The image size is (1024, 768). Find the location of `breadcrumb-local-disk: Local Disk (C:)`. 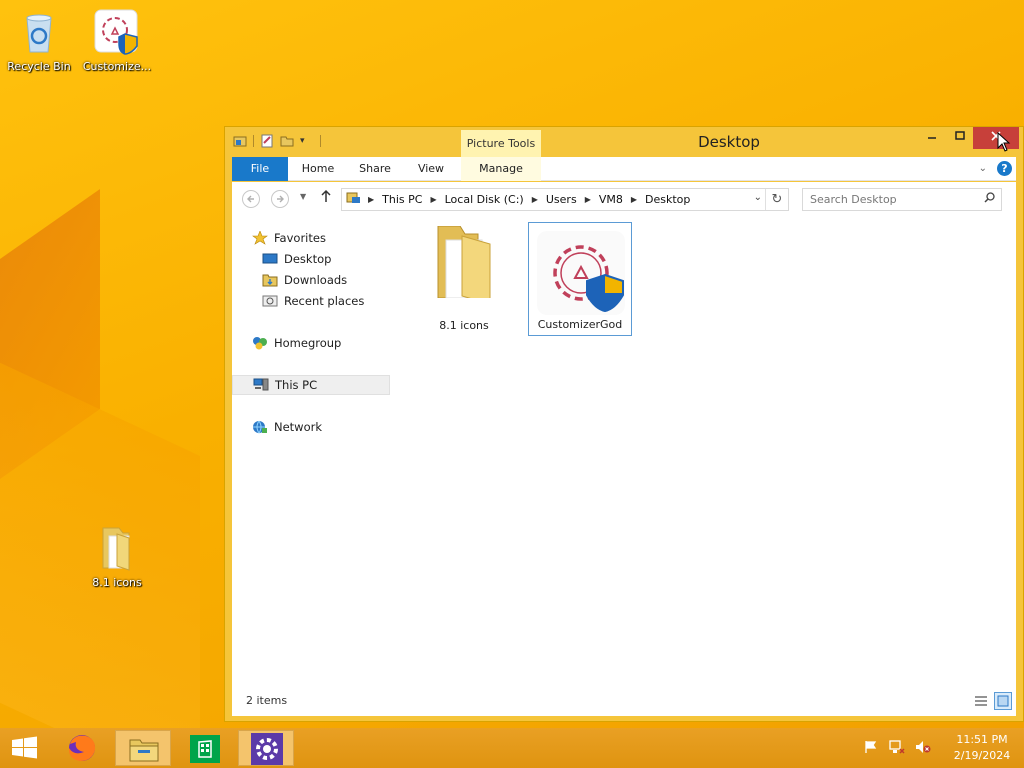

breadcrumb-local-disk: Local Disk (C:) is located at coordinates (484, 199).